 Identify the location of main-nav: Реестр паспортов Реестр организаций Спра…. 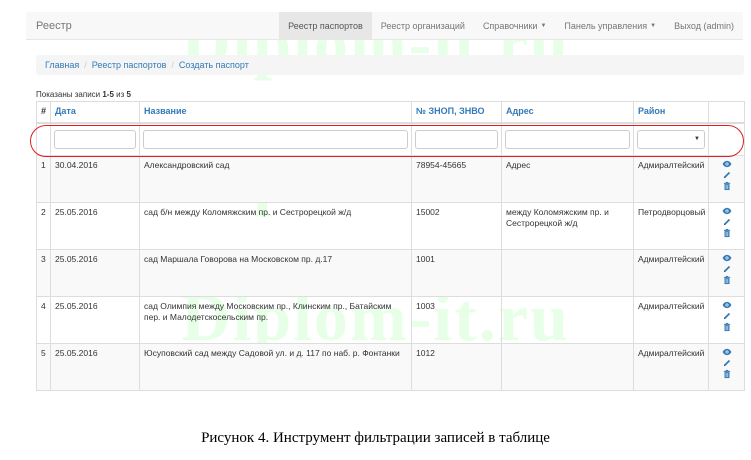
(511, 25).